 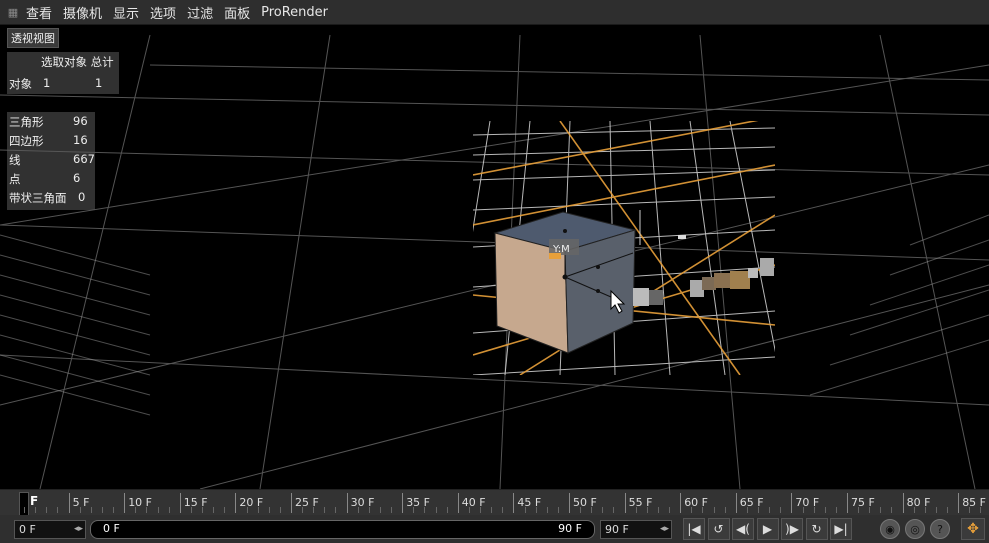 I want to click on hud-object-header: 选取对象 总计, so click(x=77, y=62).